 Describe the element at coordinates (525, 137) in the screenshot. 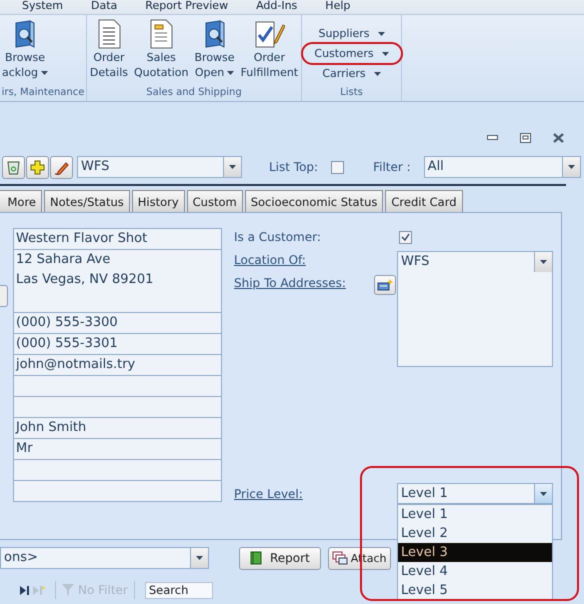

I see `restore-icon` at that location.